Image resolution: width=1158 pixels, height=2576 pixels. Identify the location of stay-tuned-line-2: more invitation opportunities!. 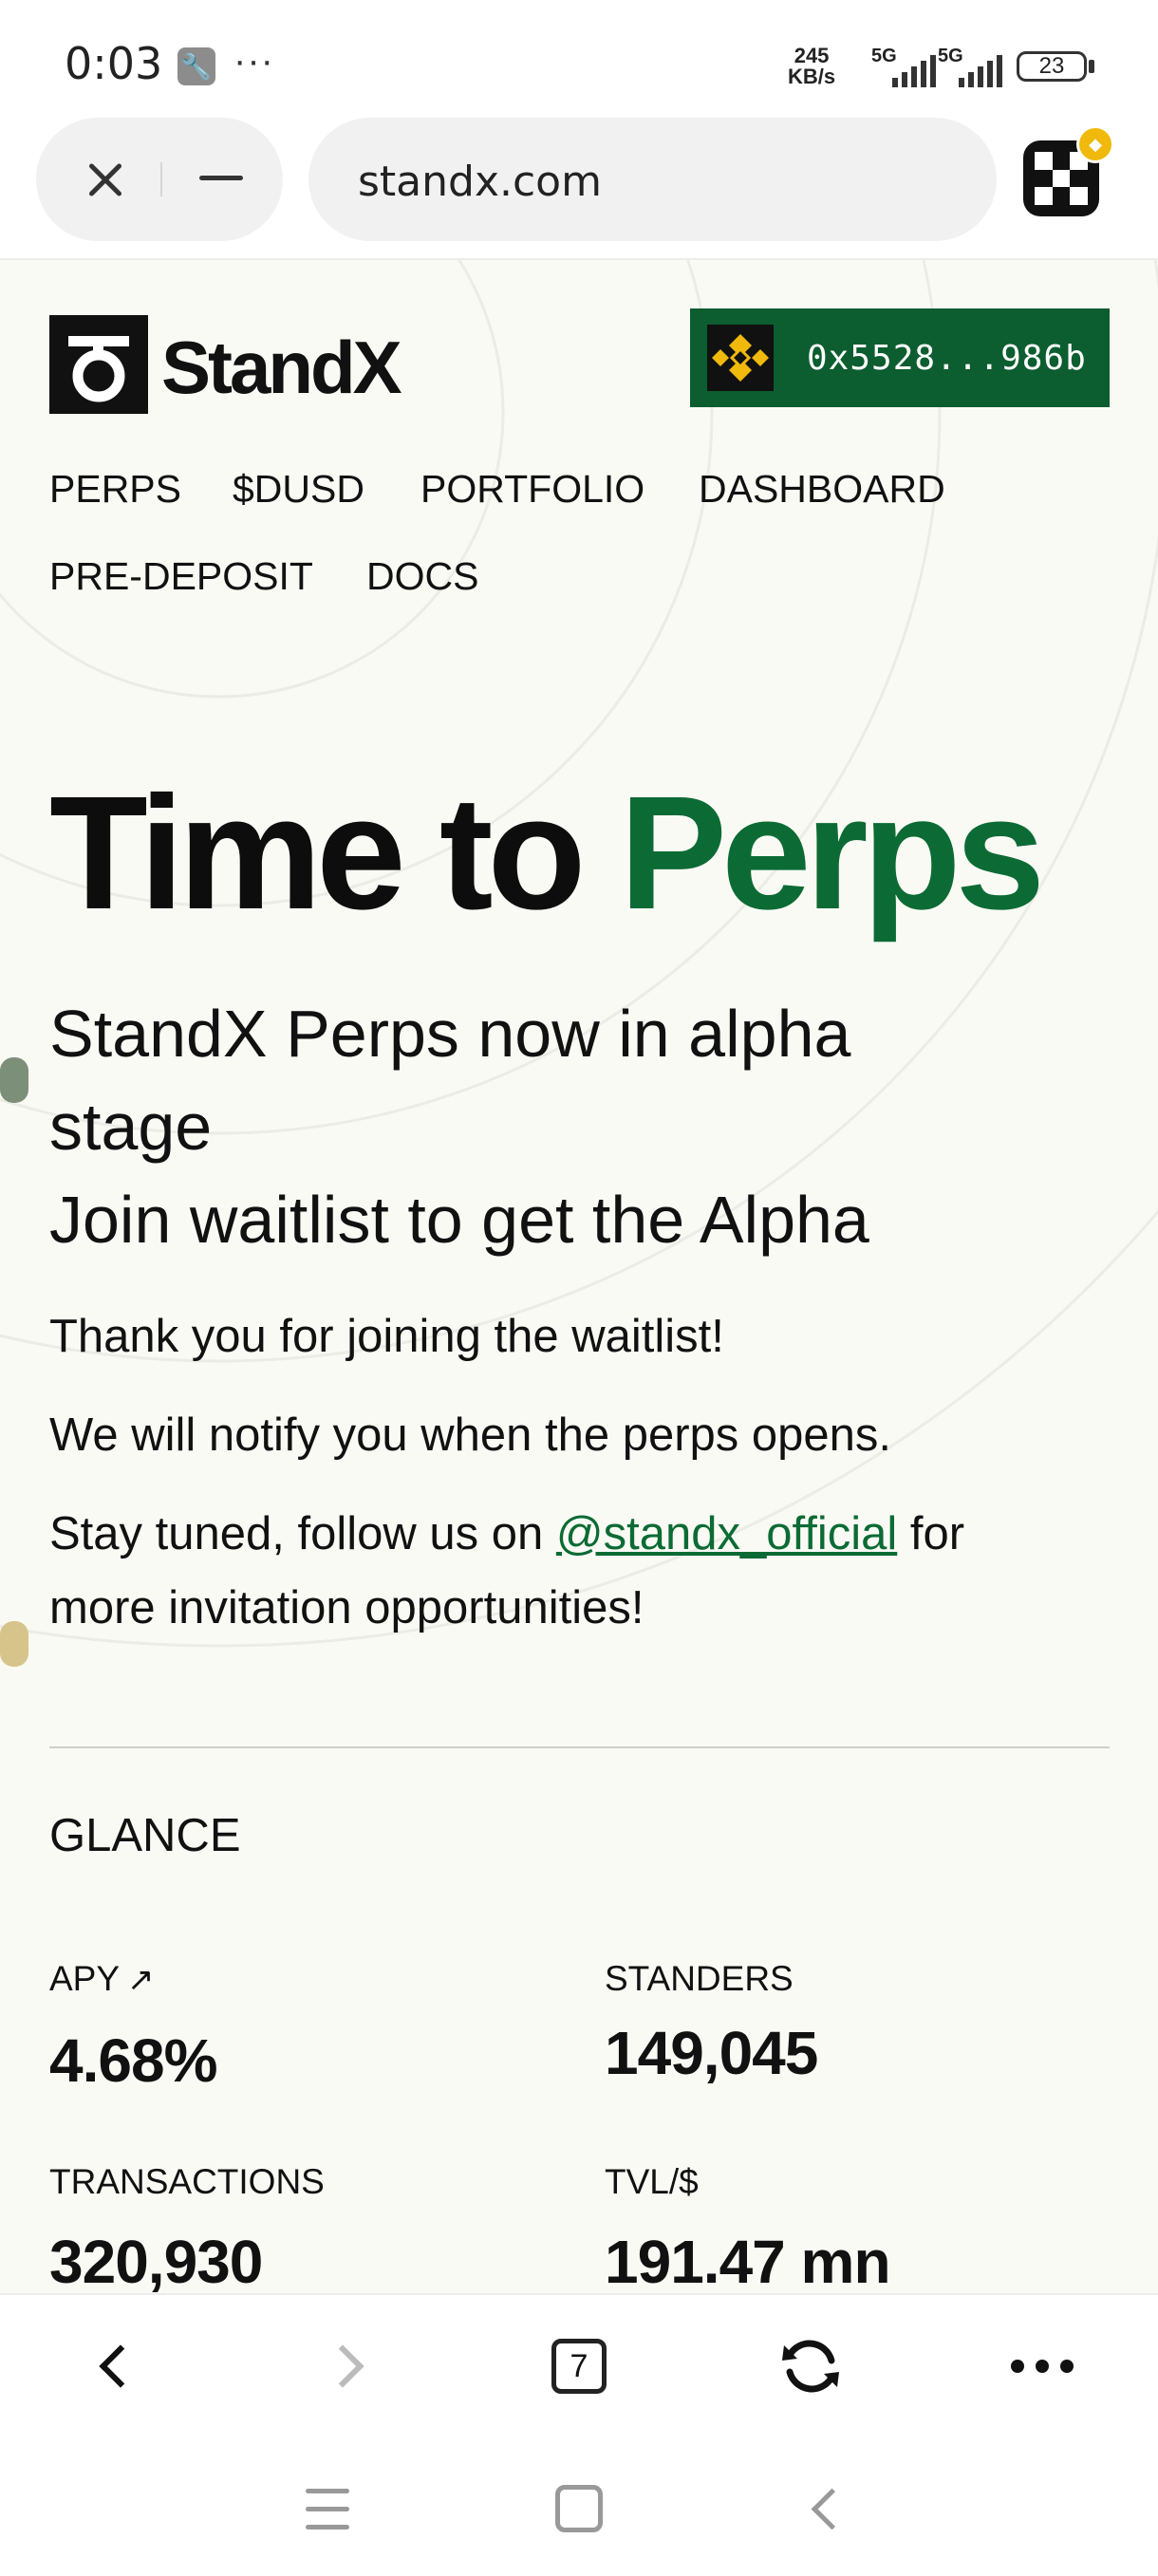
(346, 1608).